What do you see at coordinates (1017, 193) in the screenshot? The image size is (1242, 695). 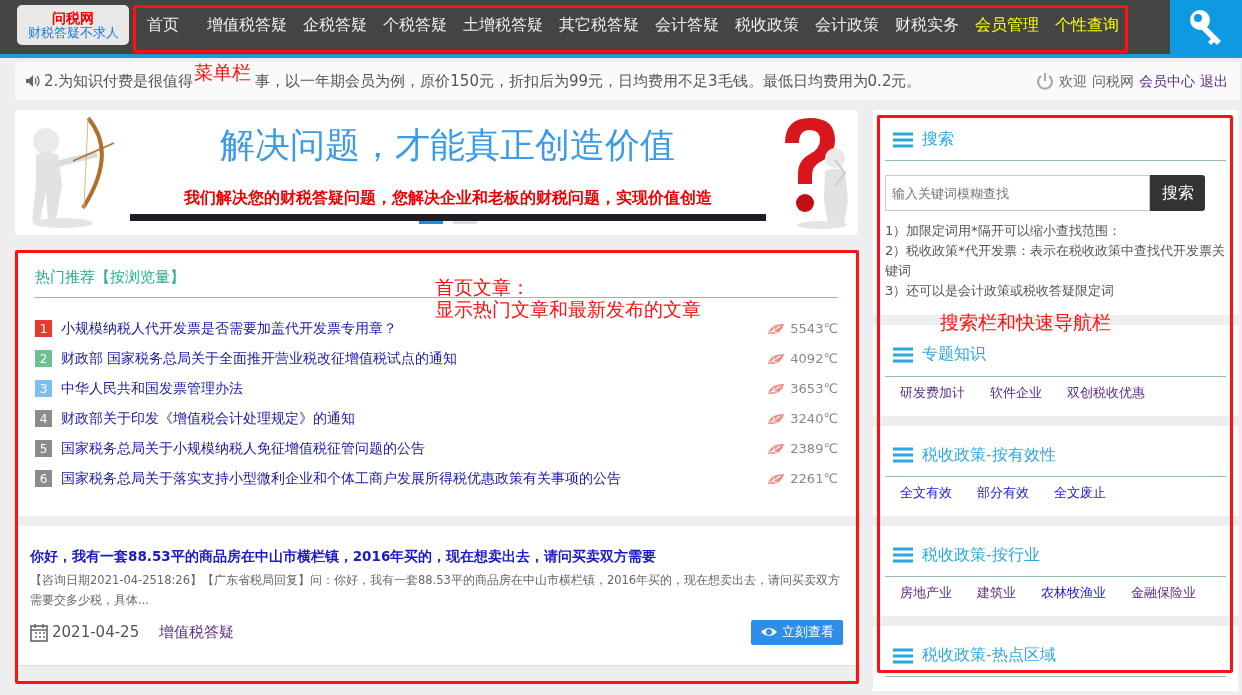 I see `search-field: 输入关键词模糊查找` at bounding box center [1017, 193].